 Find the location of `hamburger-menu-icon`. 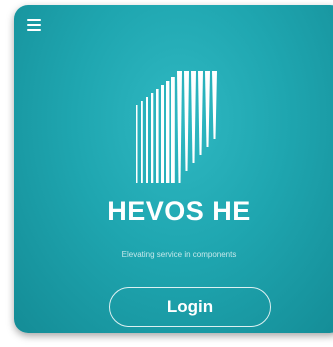

hamburger-menu-icon is located at coordinates (34, 25).